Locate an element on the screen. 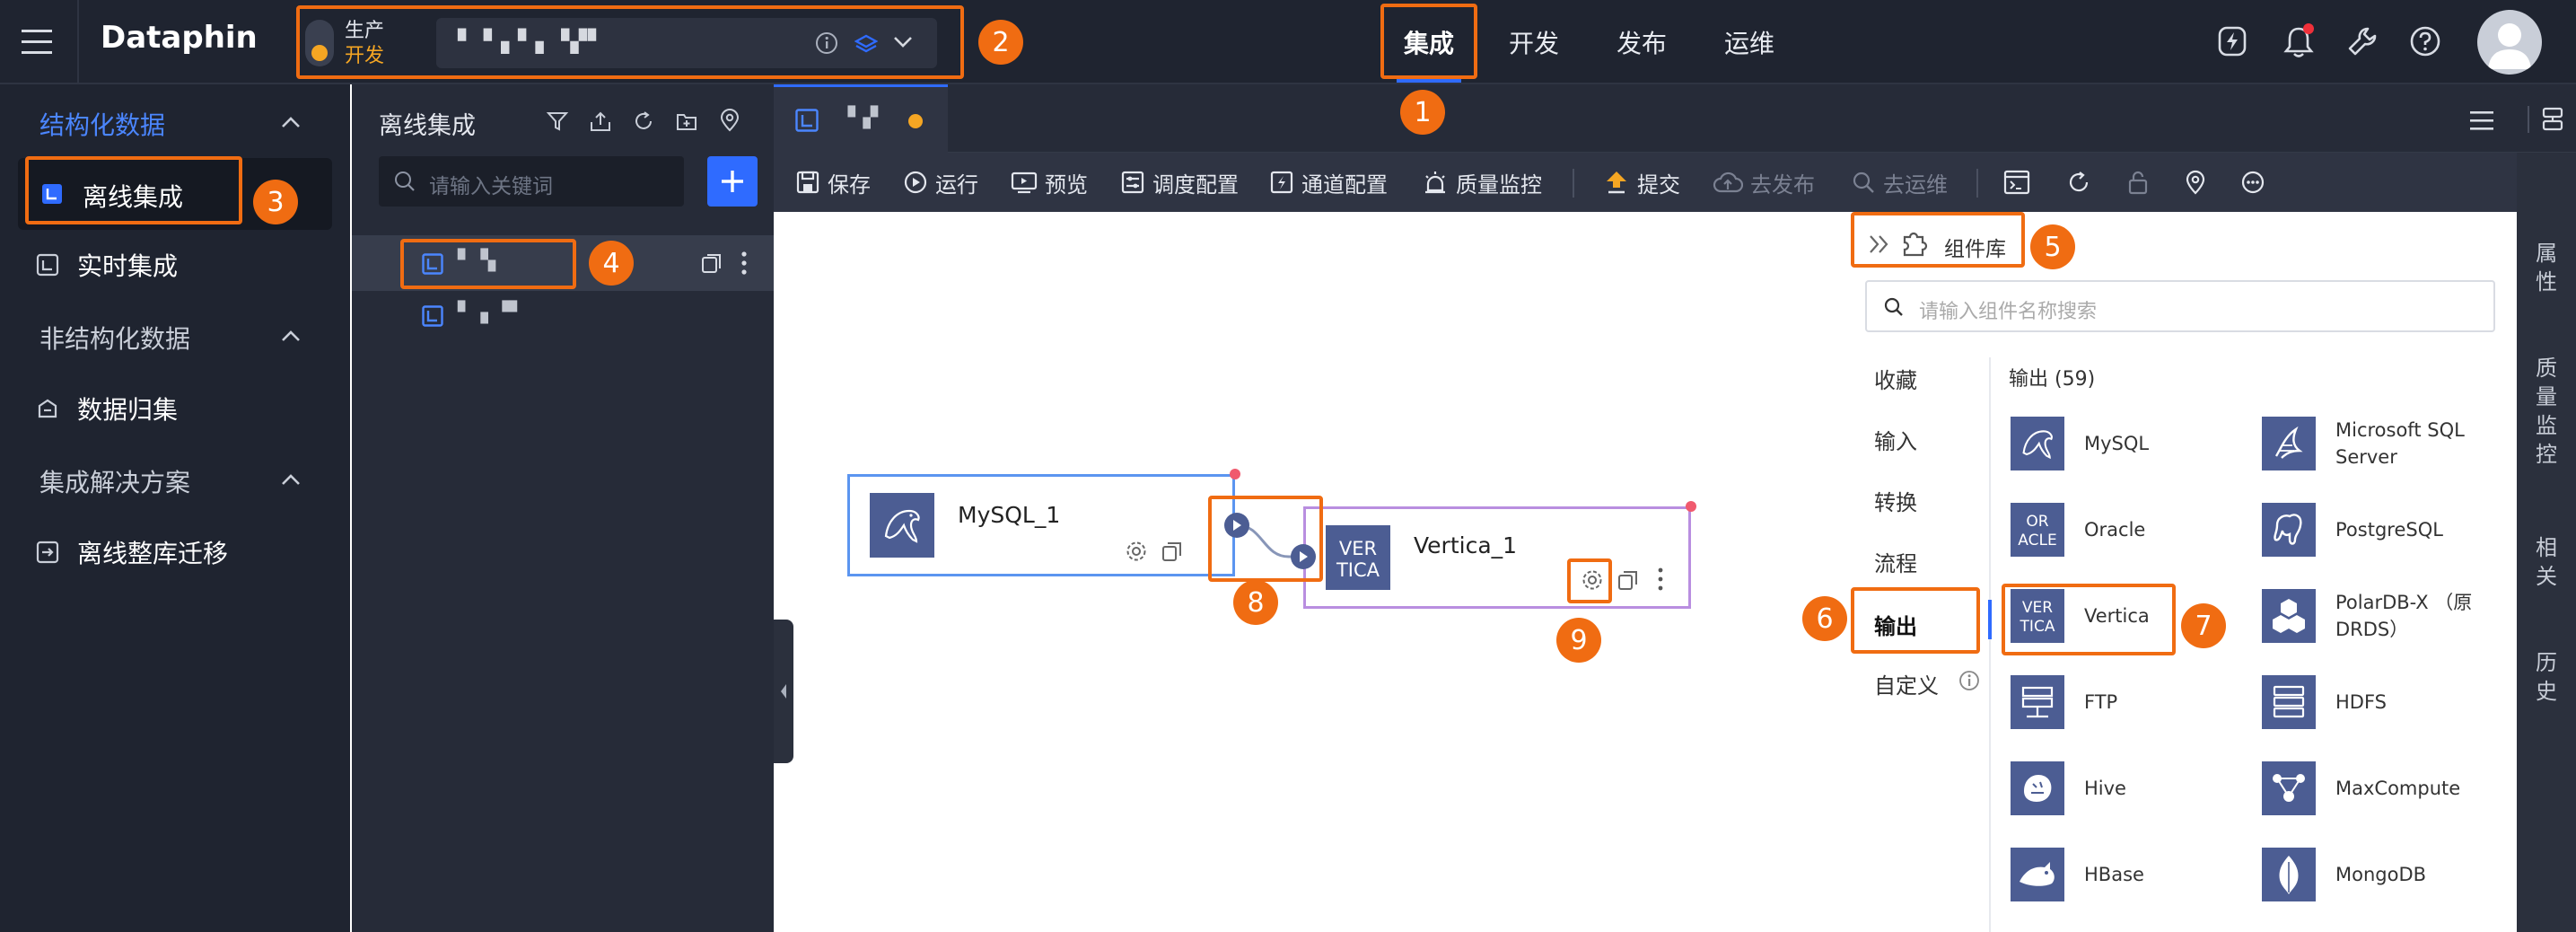 Image resolution: width=2576 pixels, height=932 pixels. reload-icon is located at coordinates (2078, 182).